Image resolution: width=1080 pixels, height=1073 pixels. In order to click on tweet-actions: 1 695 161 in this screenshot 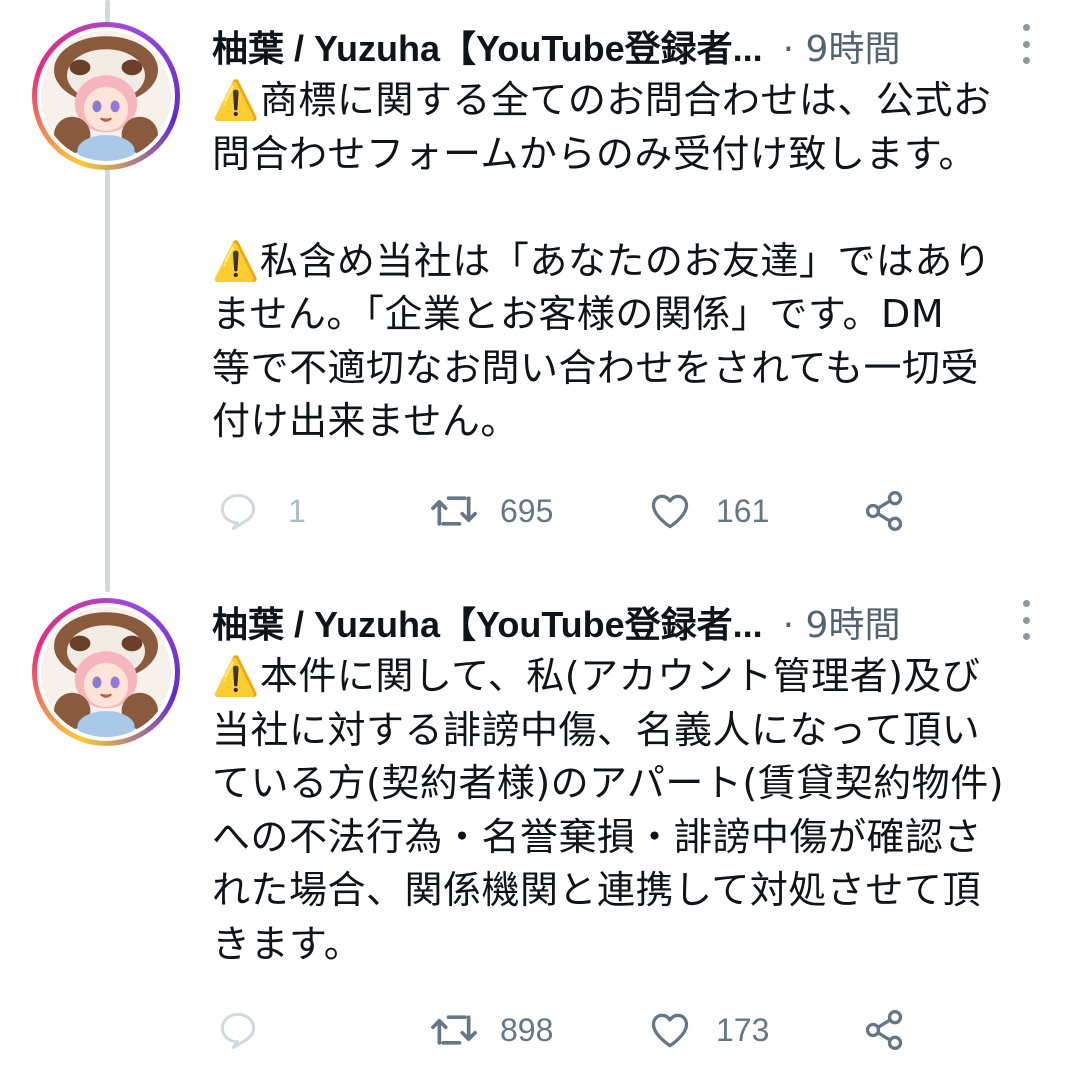, I will do `click(592, 511)`.